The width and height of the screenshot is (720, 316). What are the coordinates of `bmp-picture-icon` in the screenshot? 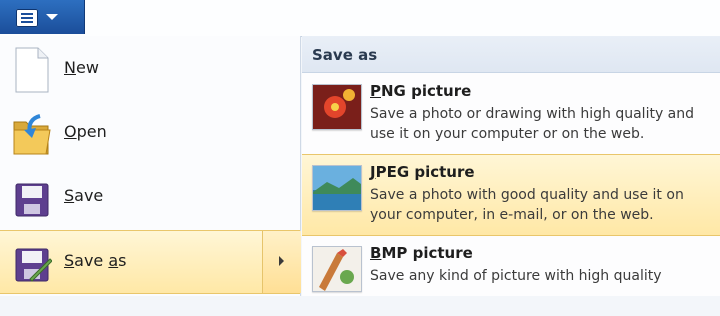 It's located at (337, 269).